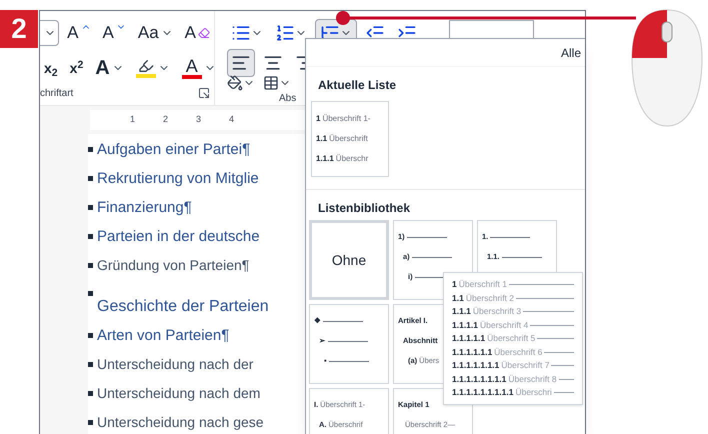 Image resolution: width=708 pixels, height=434 pixels. What do you see at coordinates (163, 336) in the screenshot?
I see `document-heading: Arten von Parteien¶` at bounding box center [163, 336].